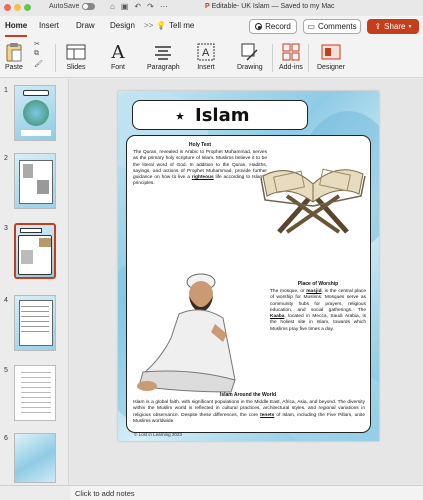 The image size is (423, 500). I want to click on save-icon: ▣, so click(125, 6).